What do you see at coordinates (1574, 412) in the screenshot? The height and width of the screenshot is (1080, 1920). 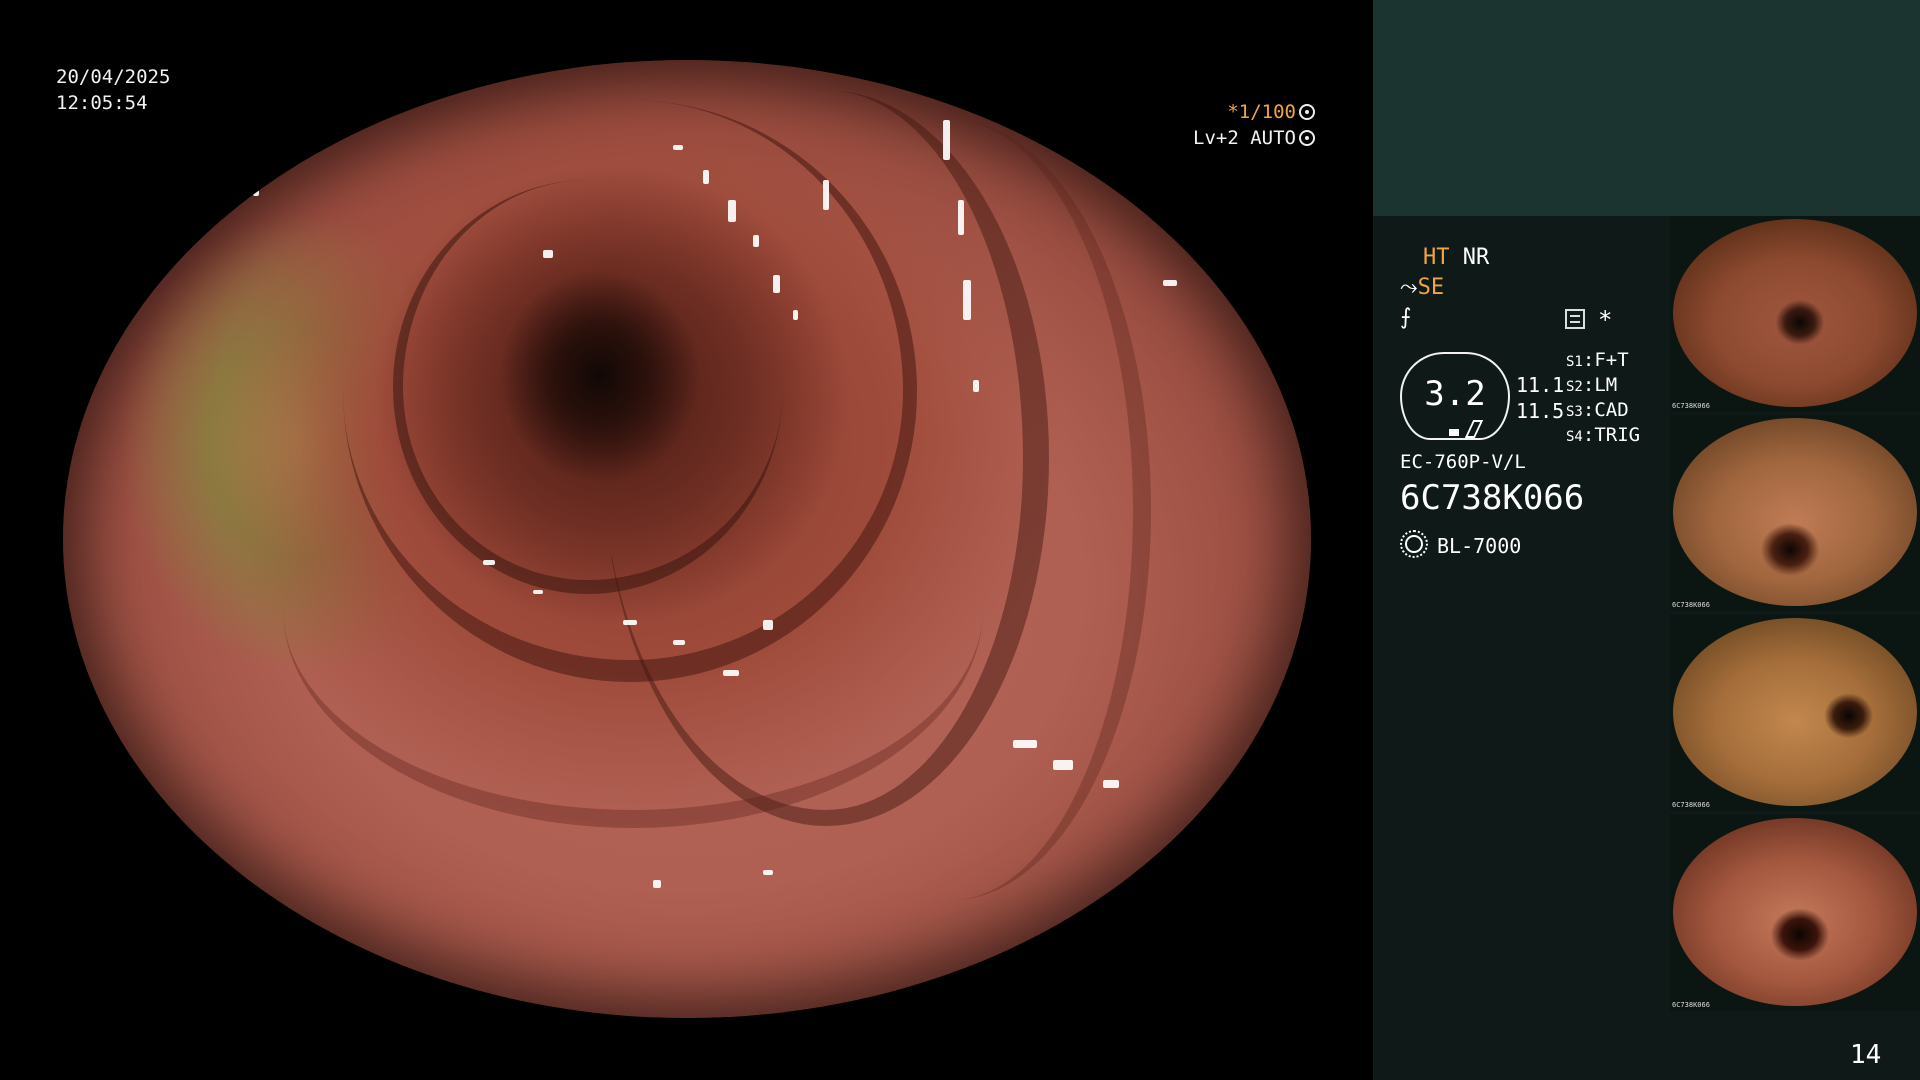 I see `switch-key: S3` at bounding box center [1574, 412].